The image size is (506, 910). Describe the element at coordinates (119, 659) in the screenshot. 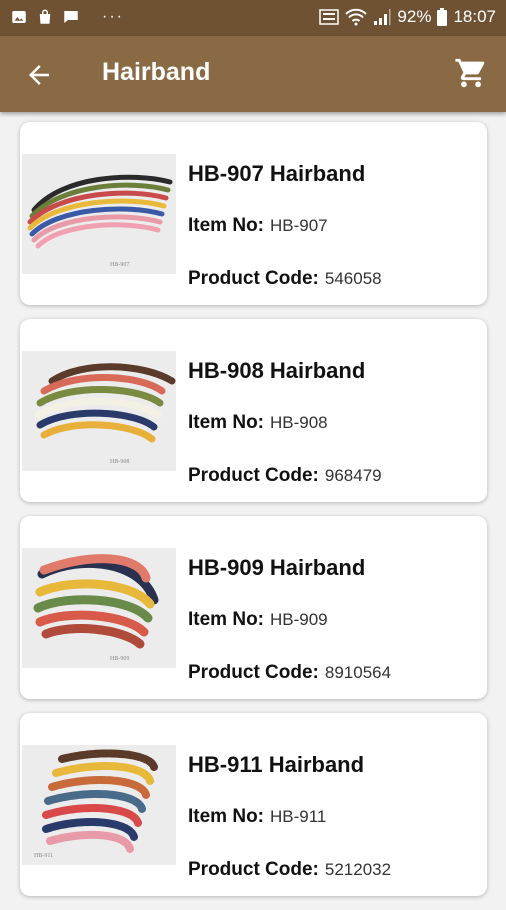

I see `svg-text: HB-909` at that location.